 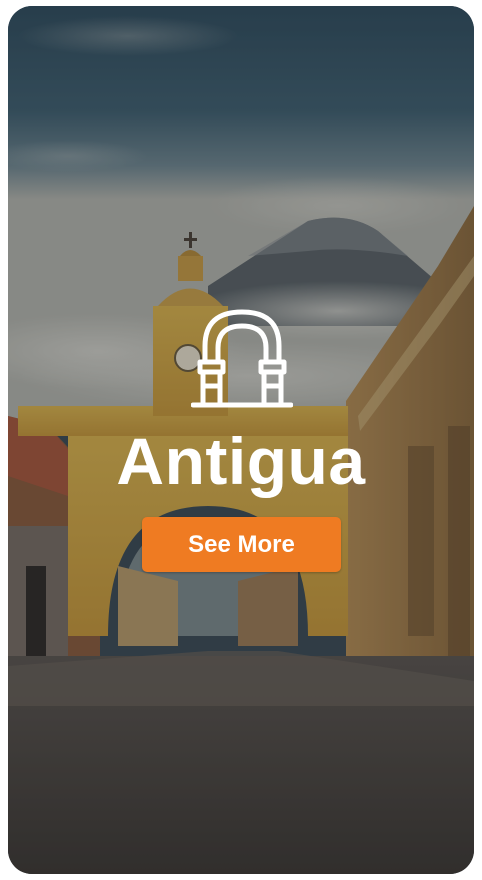 What do you see at coordinates (241, 461) in the screenshot?
I see `destination-title: Antigua` at bounding box center [241, 461].